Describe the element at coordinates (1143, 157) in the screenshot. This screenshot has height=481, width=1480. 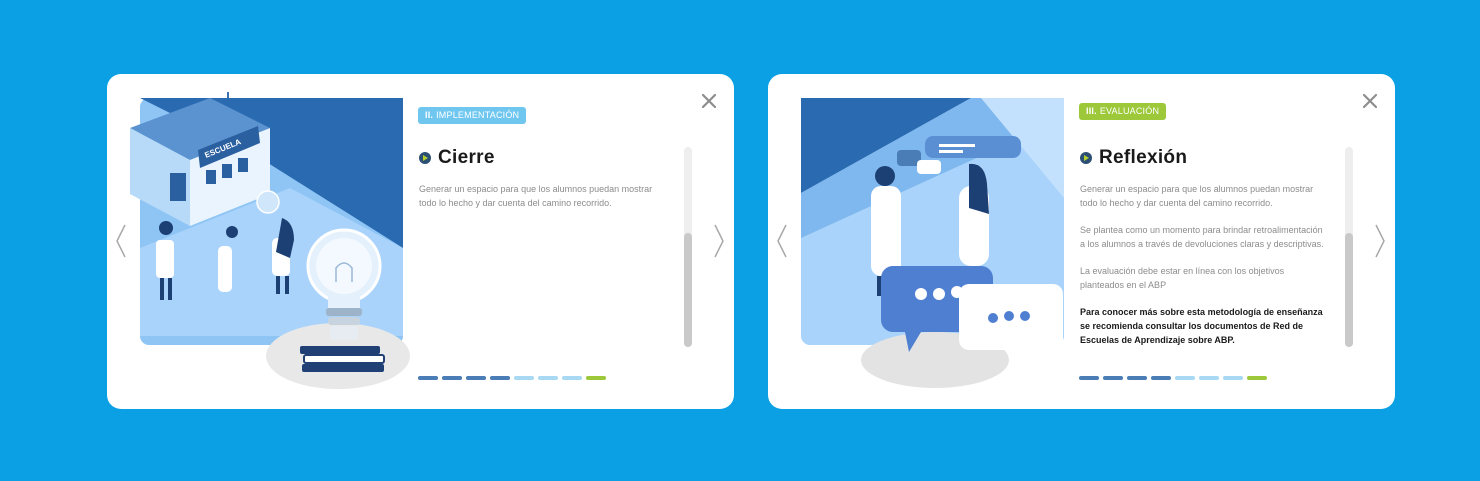
I see `slide-title: Reflexión` at that location.